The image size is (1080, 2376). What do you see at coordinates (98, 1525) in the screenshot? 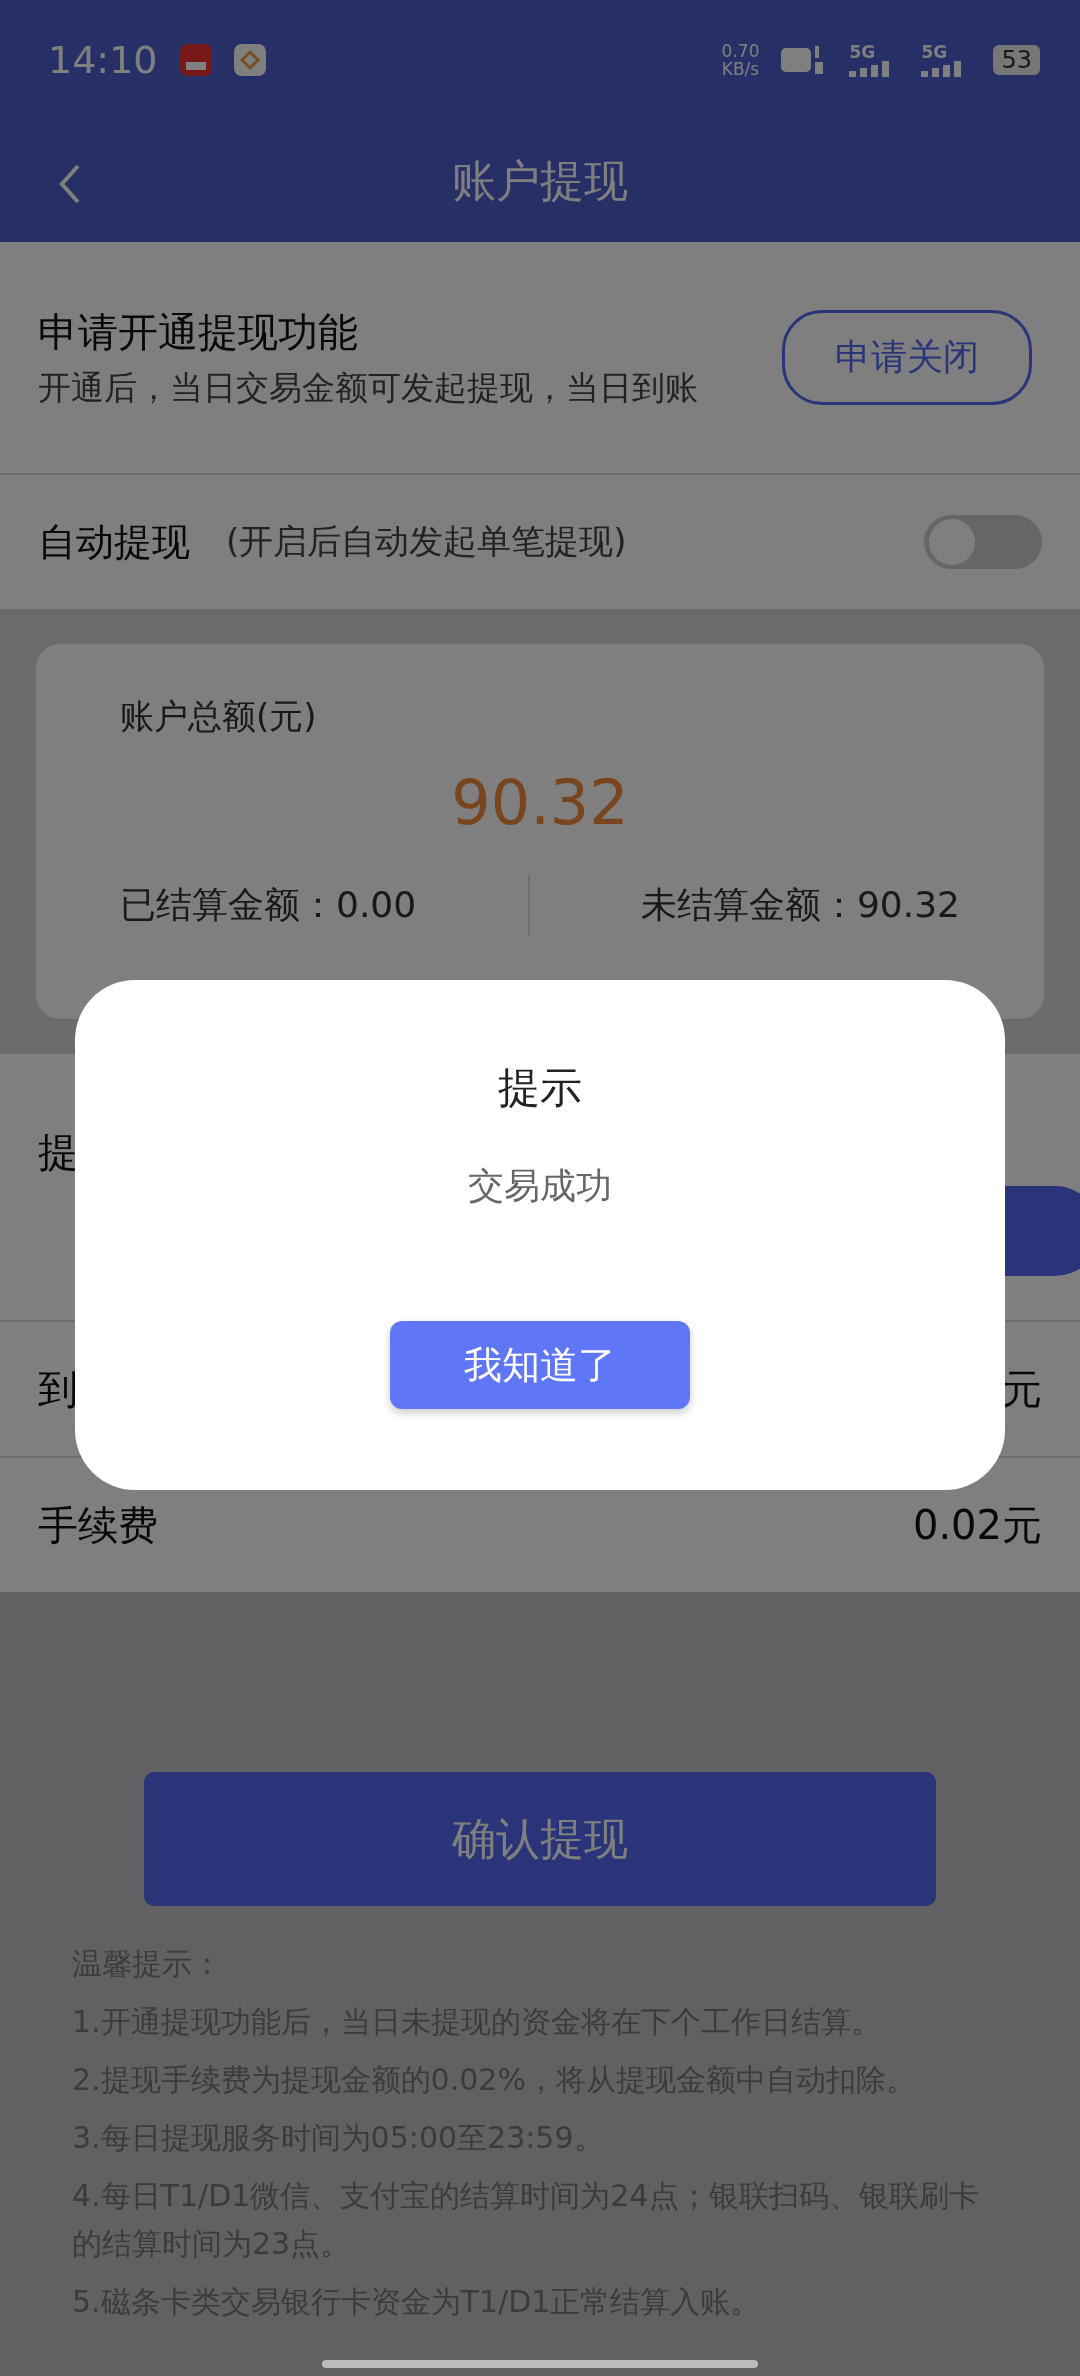
I see `row-label: 手续费` at bounding box center [98, 1525].